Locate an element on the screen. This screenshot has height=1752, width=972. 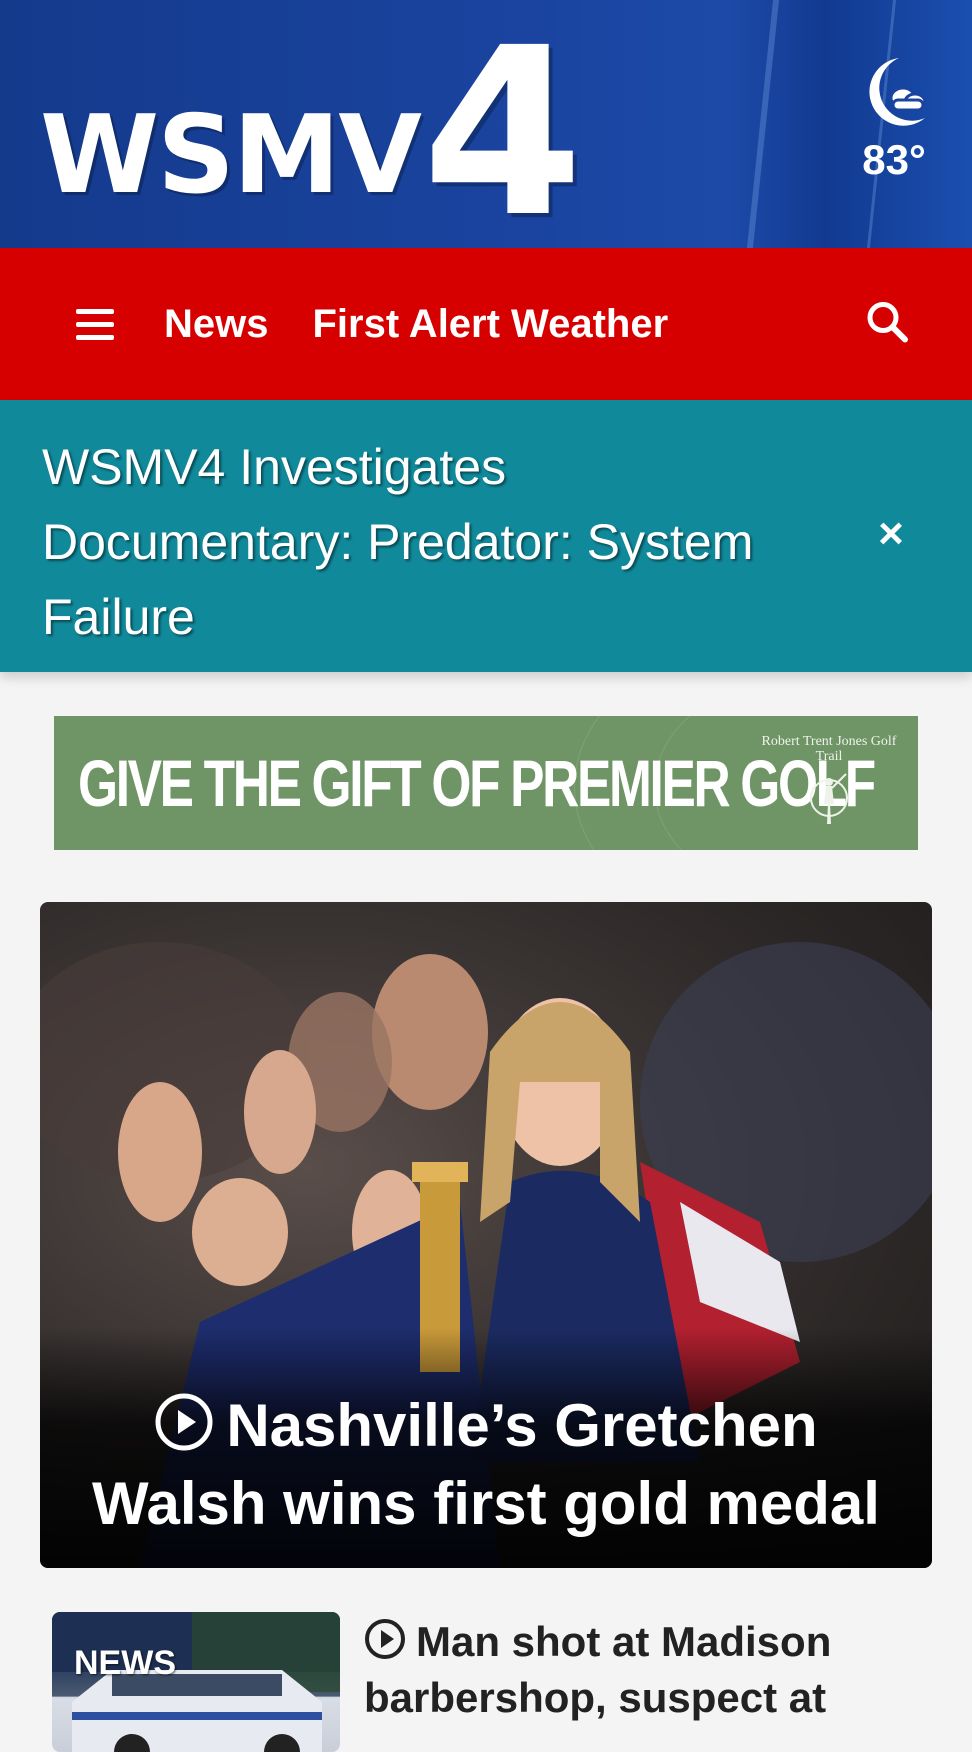
search-icon is located at coordinates (887, 324).